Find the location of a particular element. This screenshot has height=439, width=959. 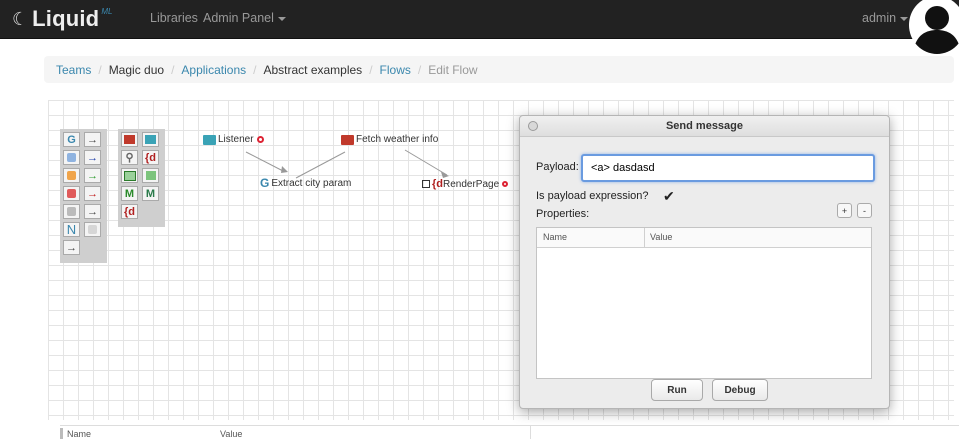

payload-expression-checkbox: ✔ is located at coordinates (669, 196).